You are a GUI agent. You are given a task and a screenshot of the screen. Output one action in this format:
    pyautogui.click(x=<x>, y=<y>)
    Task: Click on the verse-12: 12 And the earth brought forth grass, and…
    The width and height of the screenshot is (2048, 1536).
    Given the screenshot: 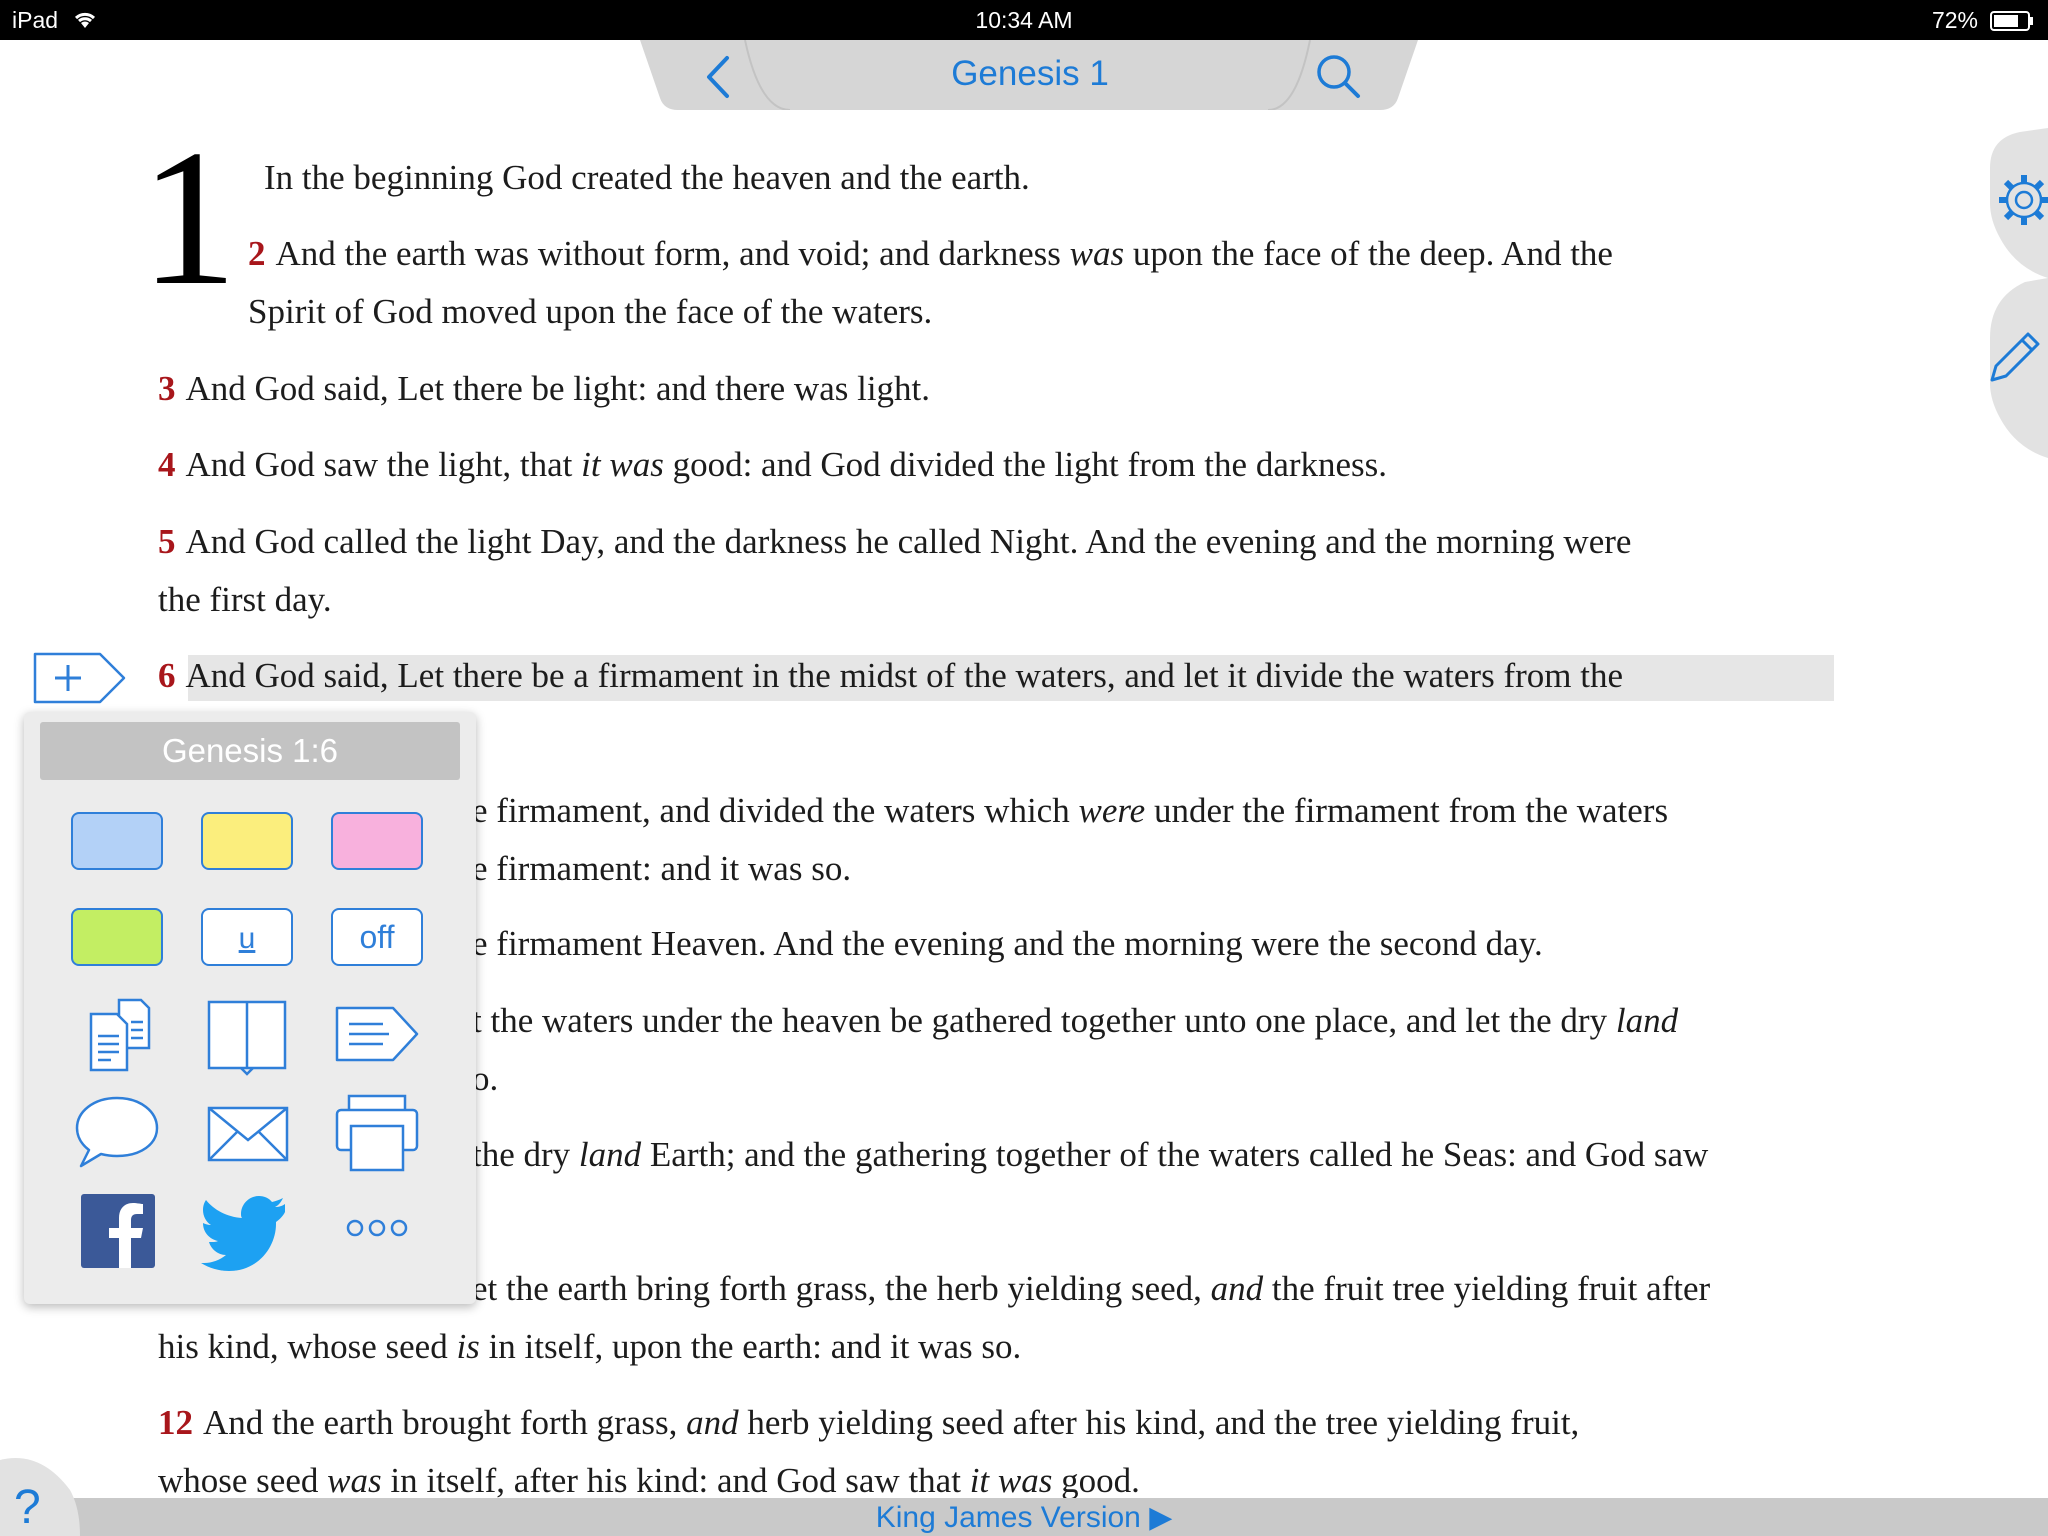 What is the action you would take?
    pyautogui.click(x=868, y=1452)
    